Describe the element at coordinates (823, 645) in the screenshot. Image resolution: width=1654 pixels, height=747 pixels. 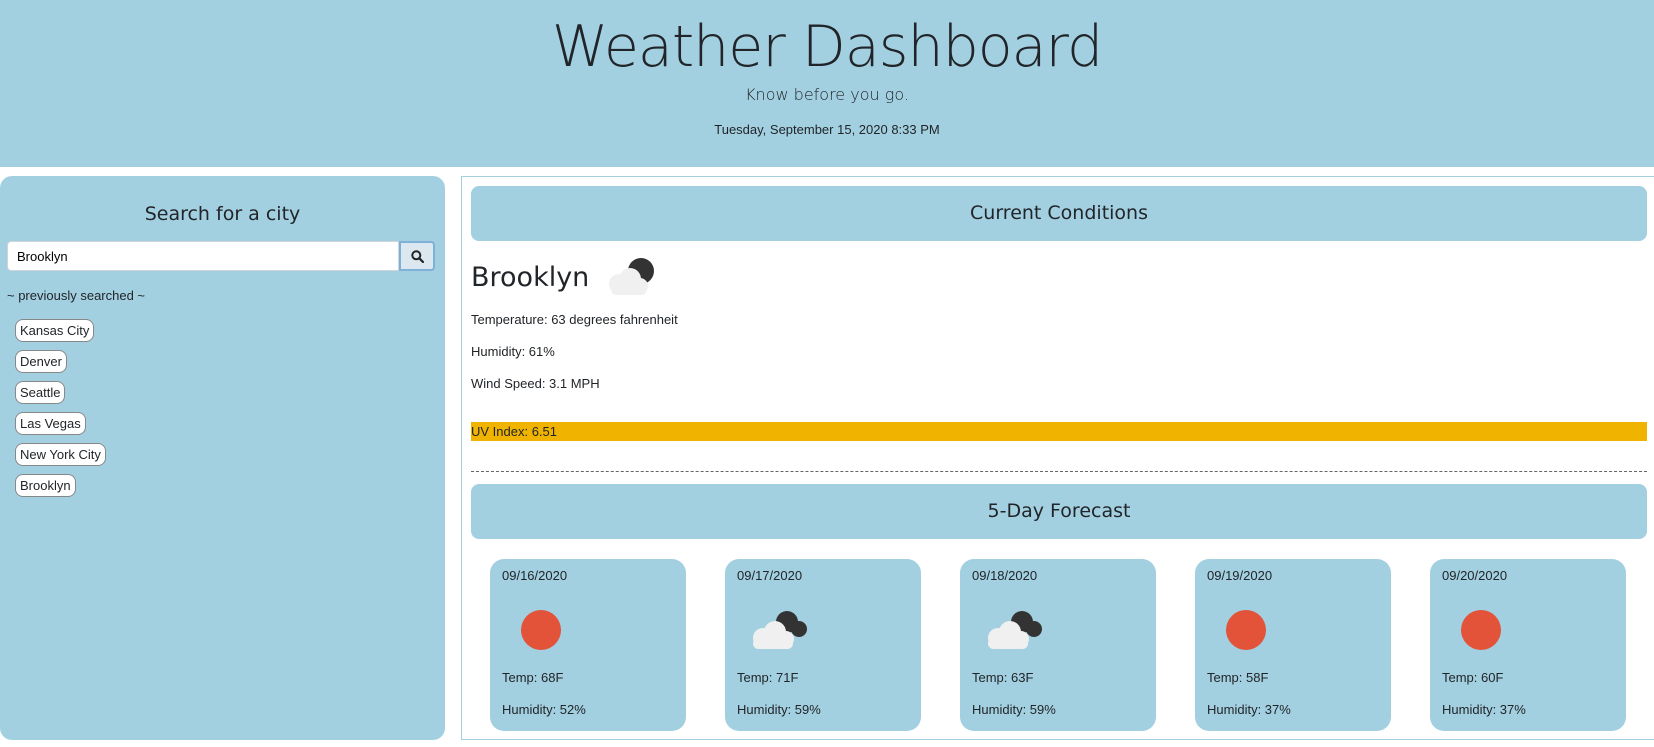
I see `forecast-card: 09/17/2020 Temp: 71F Humidity: 59%` at that location.